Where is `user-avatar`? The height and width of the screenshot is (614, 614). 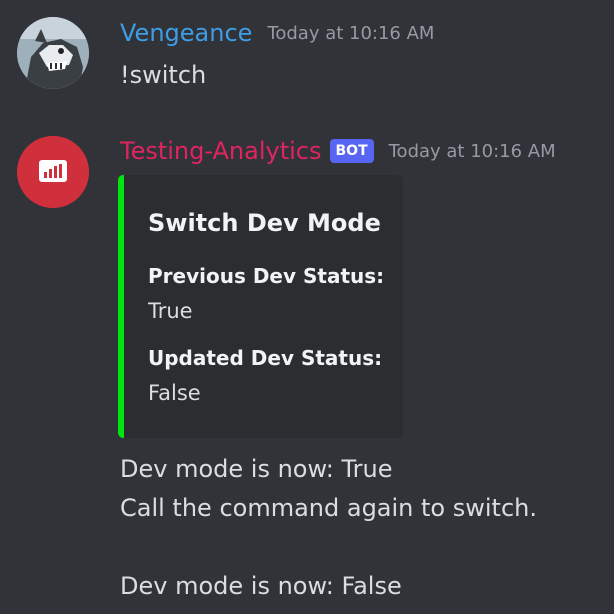 user-avatar is located at coordinates (53, 53).